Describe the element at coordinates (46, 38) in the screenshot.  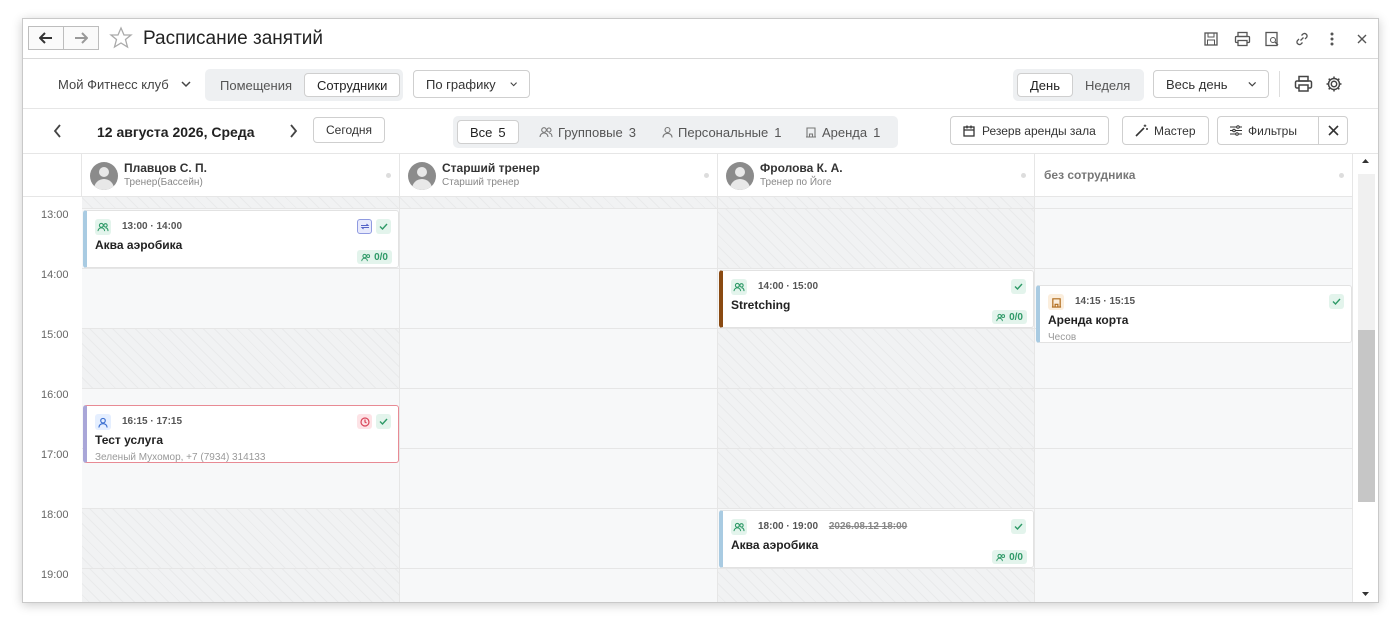
I see `back-button` at that location.